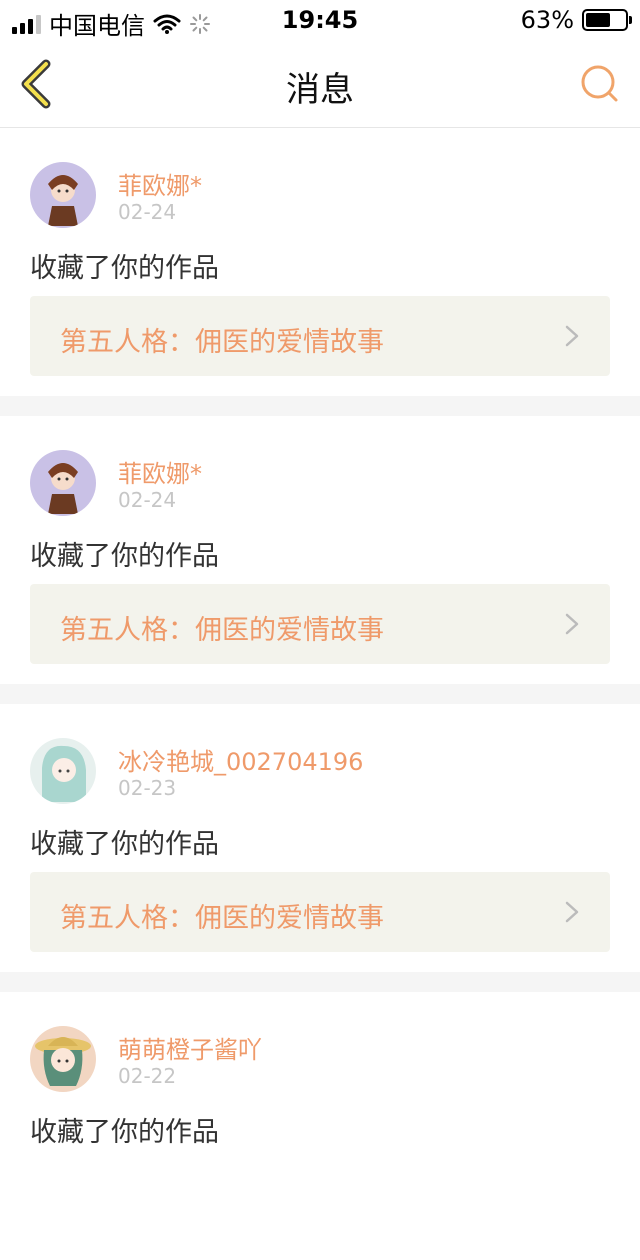 The image size is (640, 1260). Describe the element at coordinates (607, 20) in the screenshot. I see `battery-icon` at that location.